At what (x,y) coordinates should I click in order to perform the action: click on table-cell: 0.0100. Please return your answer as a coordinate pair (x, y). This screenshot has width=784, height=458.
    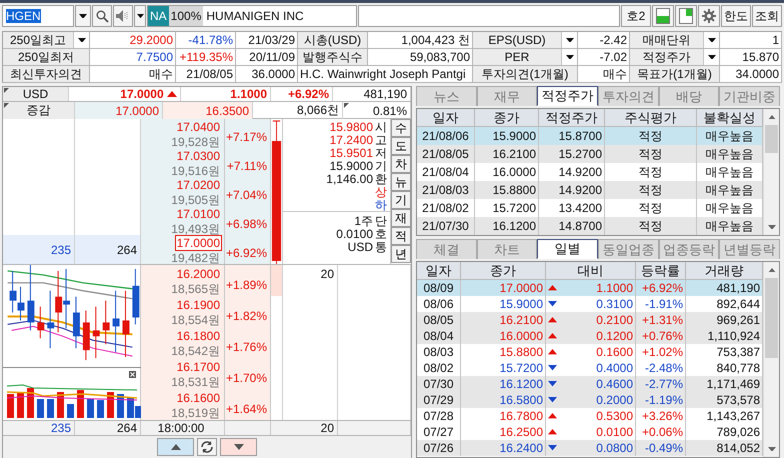
    Looking at the image, I should click on (591, 432).